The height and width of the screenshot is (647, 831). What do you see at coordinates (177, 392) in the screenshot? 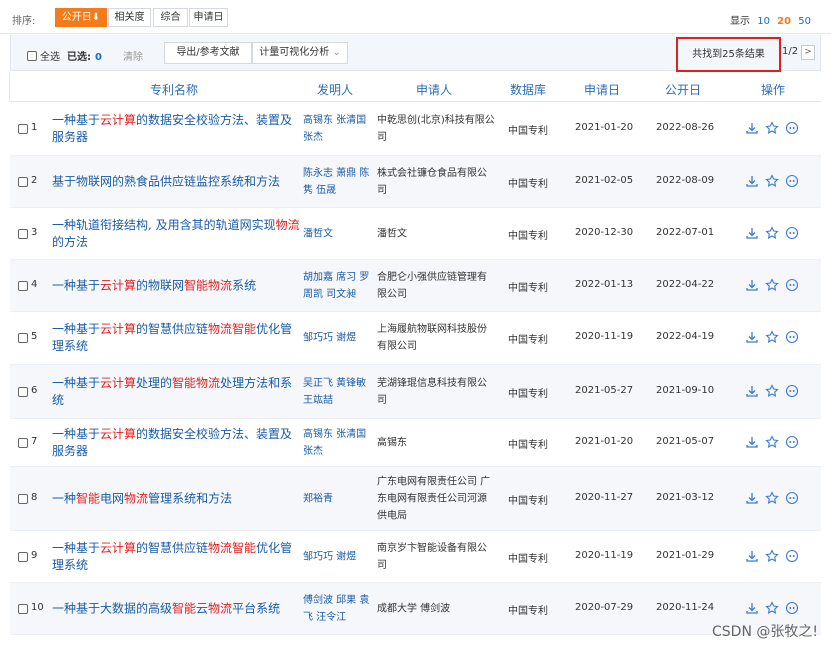
I see `patent-title-link: 一种基于云计算处理的智能物流处理方法和系统` at bounding box center [177, 392].